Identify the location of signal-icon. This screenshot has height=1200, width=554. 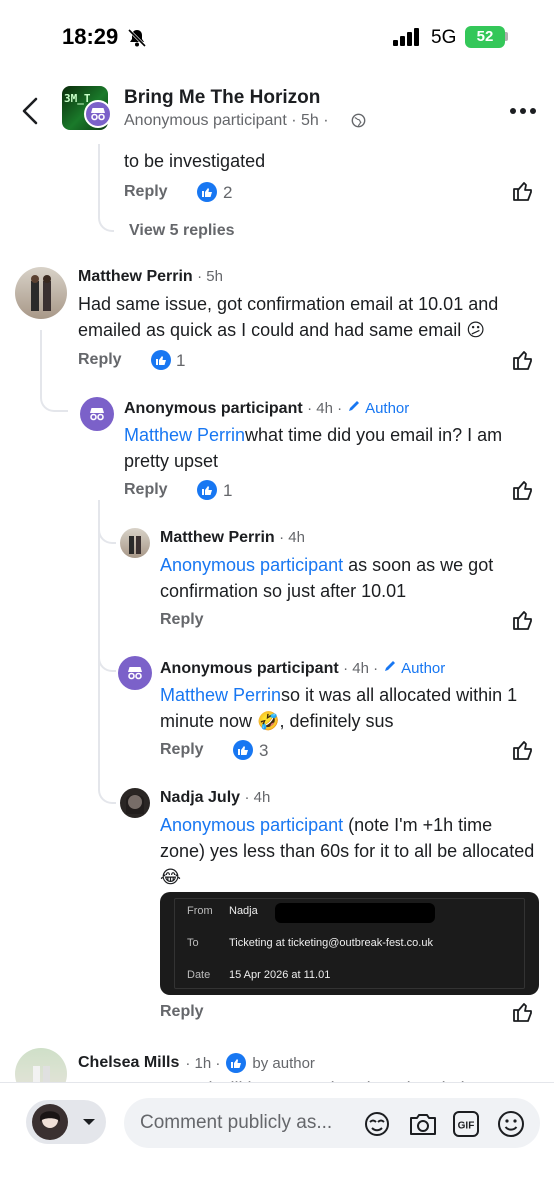
(406, 37).